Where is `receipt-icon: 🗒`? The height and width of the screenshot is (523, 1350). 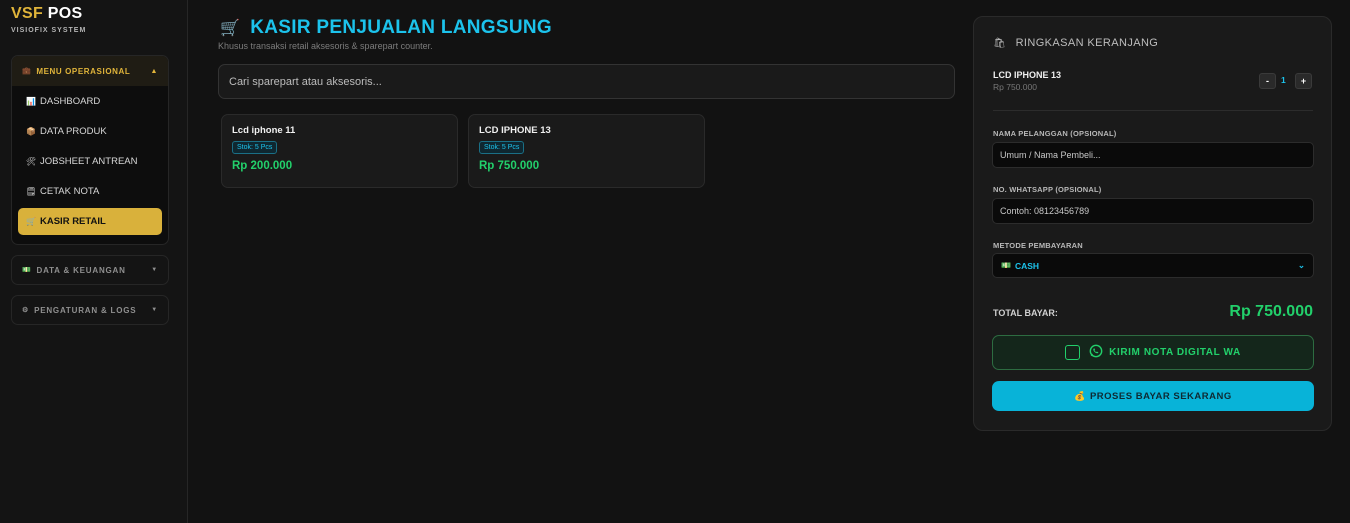 receipt-icon: 🗒 is located at coordinates (31, 191).